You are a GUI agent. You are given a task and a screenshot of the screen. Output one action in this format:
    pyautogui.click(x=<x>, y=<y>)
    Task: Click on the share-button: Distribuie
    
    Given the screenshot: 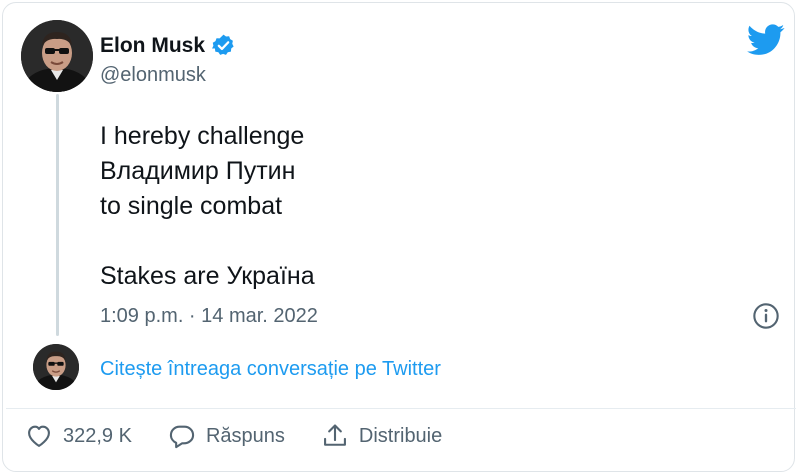 What is the action you would take?
    pyautogui.click(x=381, y=436)
    